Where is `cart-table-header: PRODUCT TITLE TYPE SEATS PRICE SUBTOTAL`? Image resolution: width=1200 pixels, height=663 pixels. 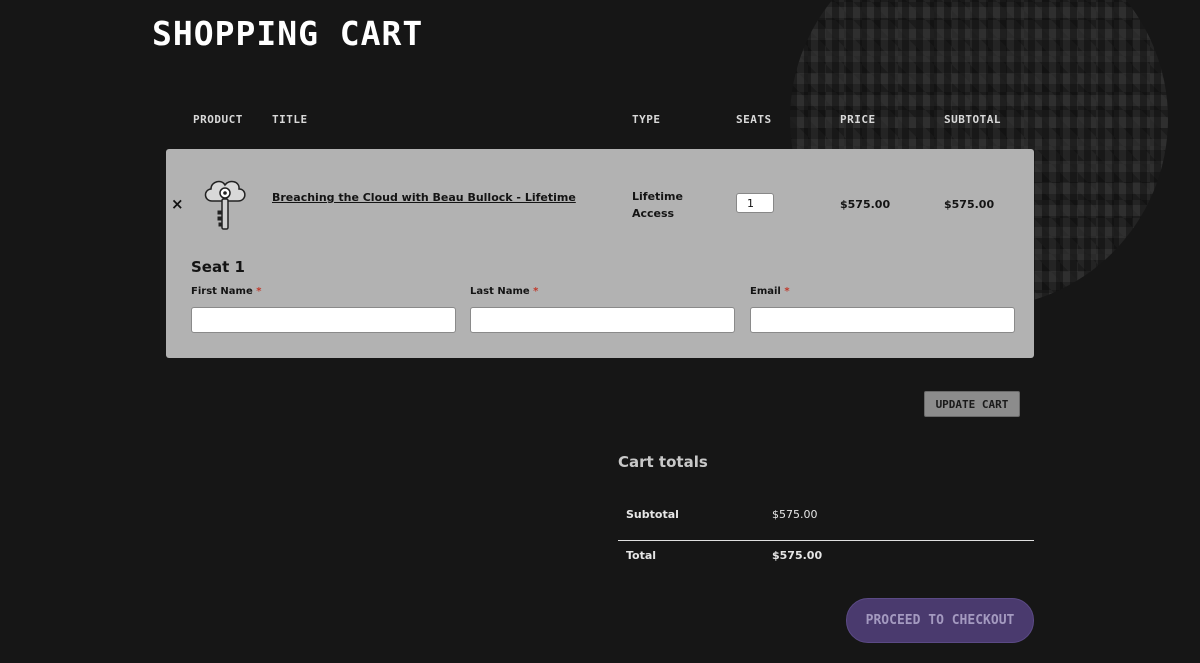
cart-table-header: PRODUCT TITLE TYPE SEATS PRICE SUBTOTAL is located at coordinates (600, 121).